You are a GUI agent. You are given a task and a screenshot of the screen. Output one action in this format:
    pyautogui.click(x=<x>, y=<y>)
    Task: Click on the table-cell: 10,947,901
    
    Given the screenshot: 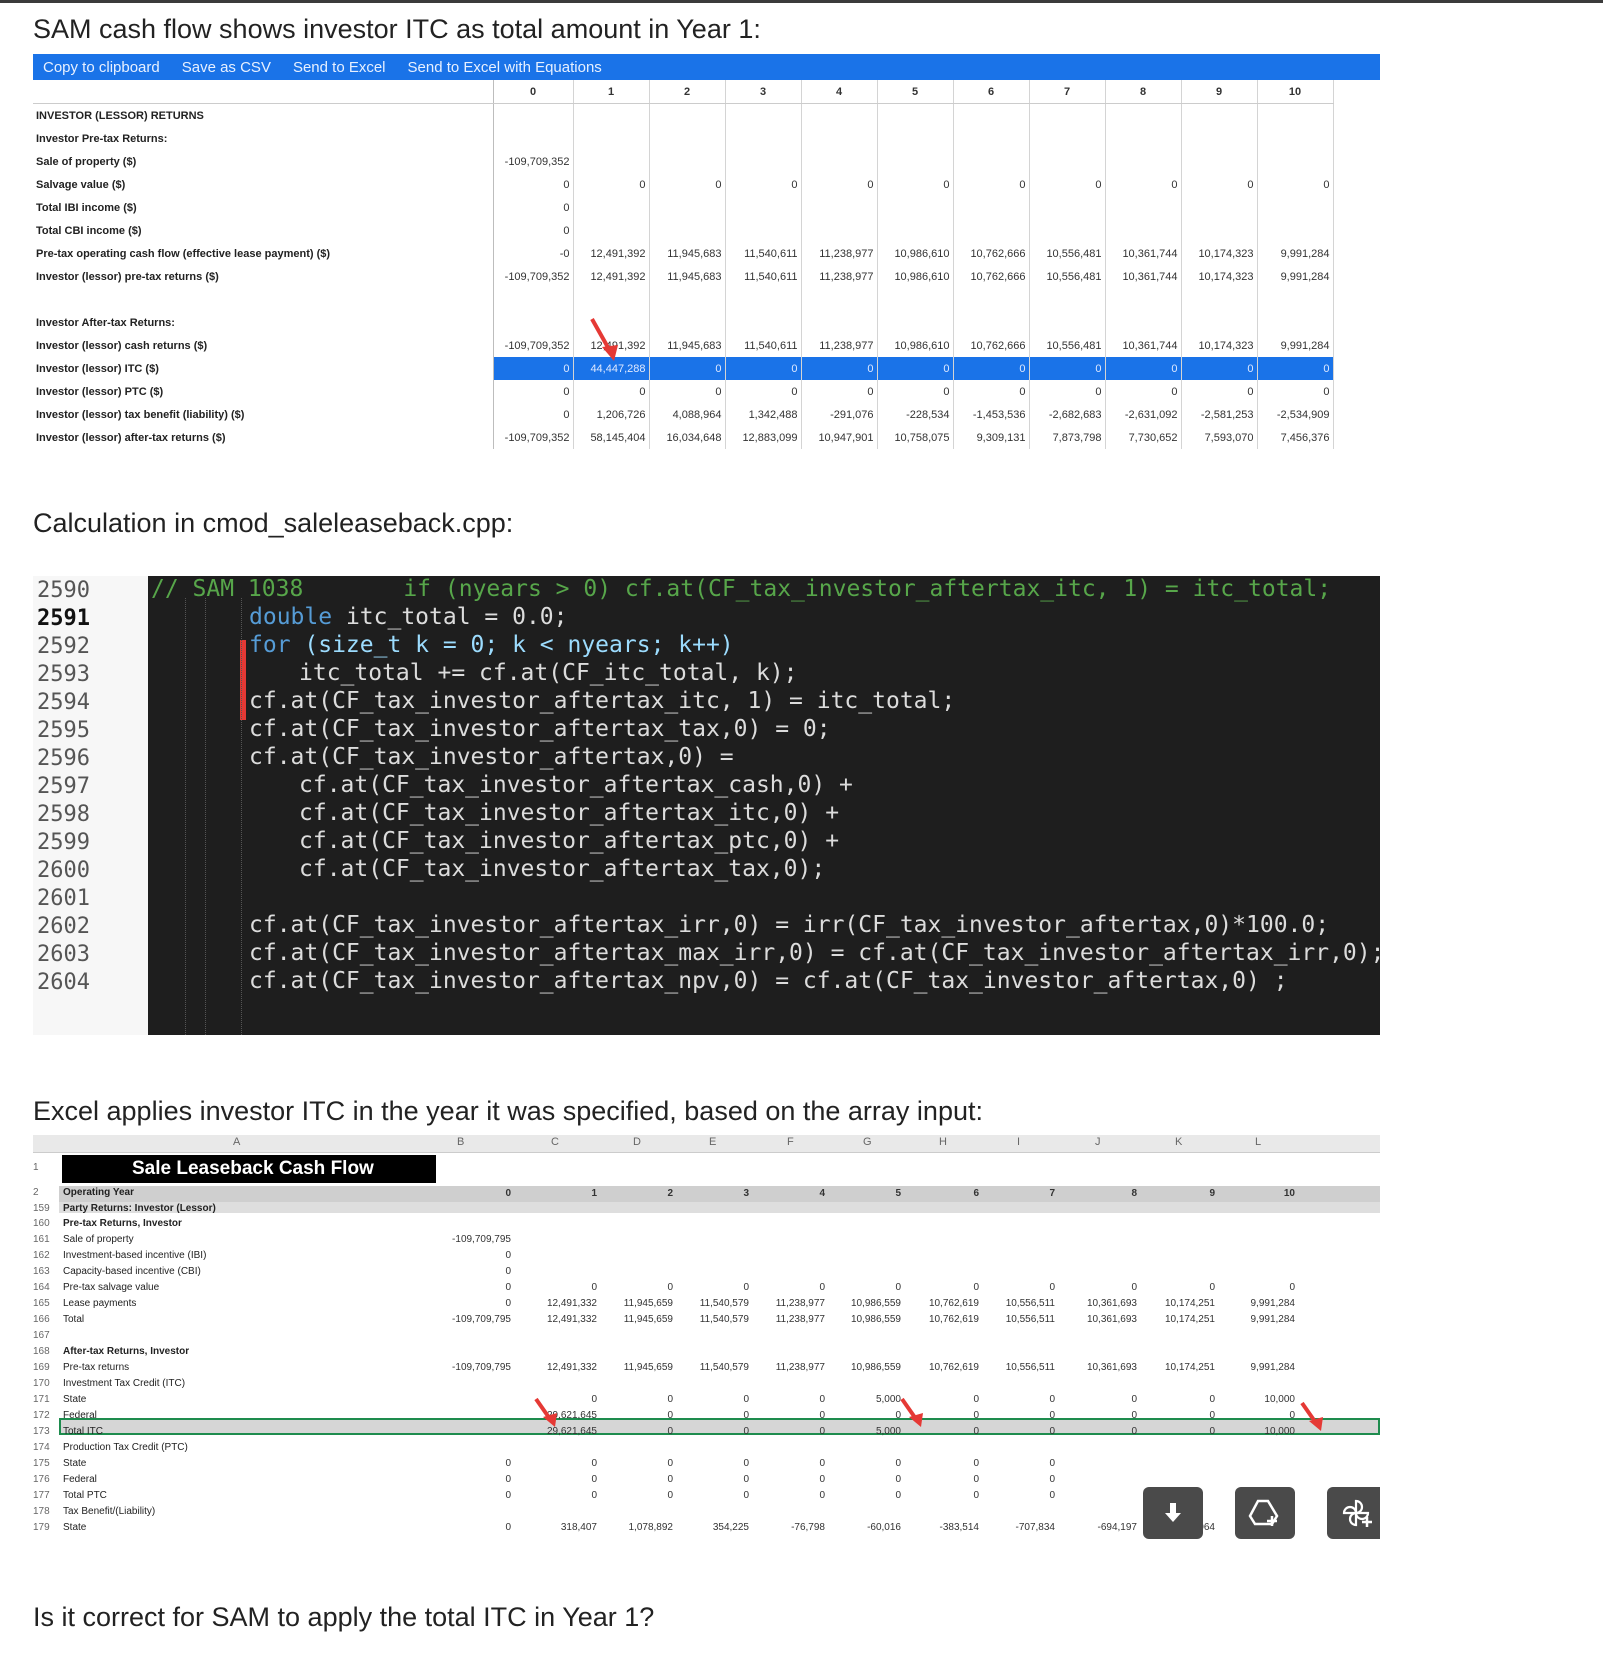 What is the action you would take?
    pyautogui.click(x=839, y=437)
    